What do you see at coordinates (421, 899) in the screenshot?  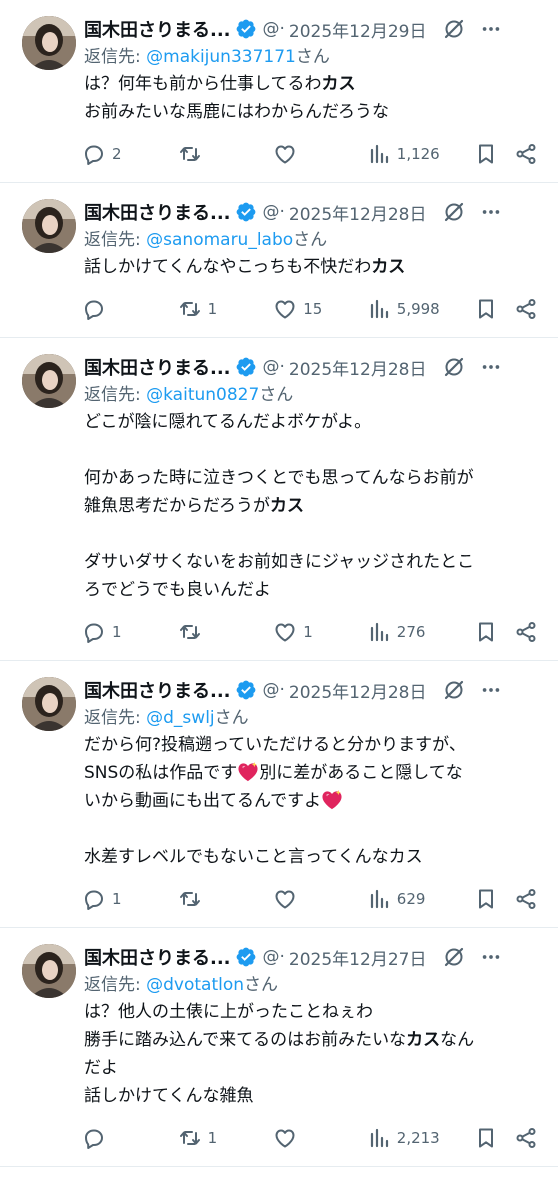 I see `views-button: 629` at bounding box center [421, 899].